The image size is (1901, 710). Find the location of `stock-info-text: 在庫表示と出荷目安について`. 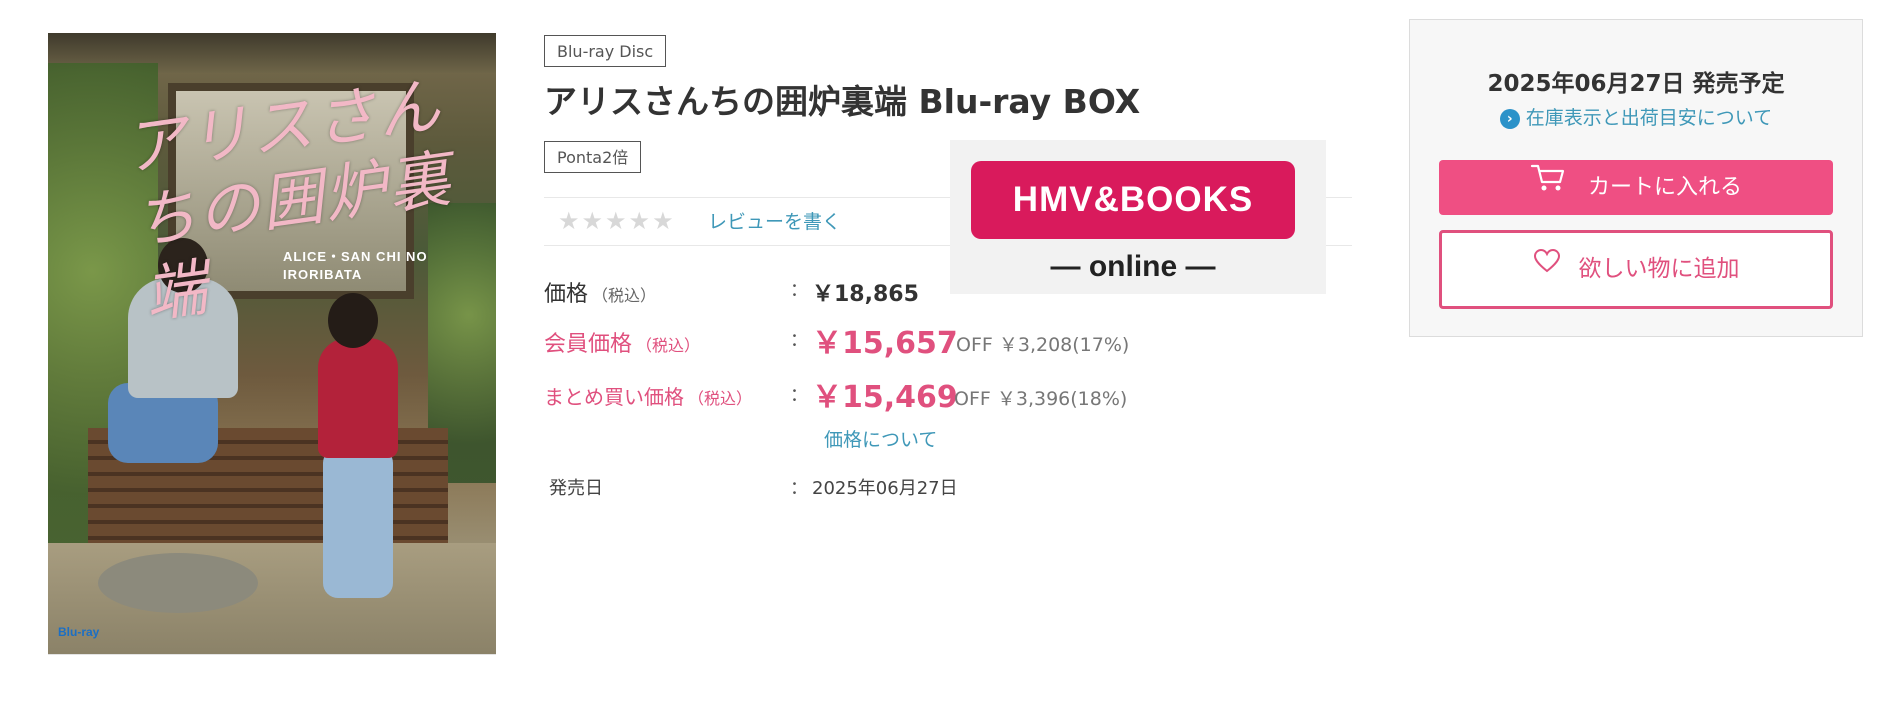

stock-info-text: 在庫表示と出荷目安について is located at coordinates (1649, 118).